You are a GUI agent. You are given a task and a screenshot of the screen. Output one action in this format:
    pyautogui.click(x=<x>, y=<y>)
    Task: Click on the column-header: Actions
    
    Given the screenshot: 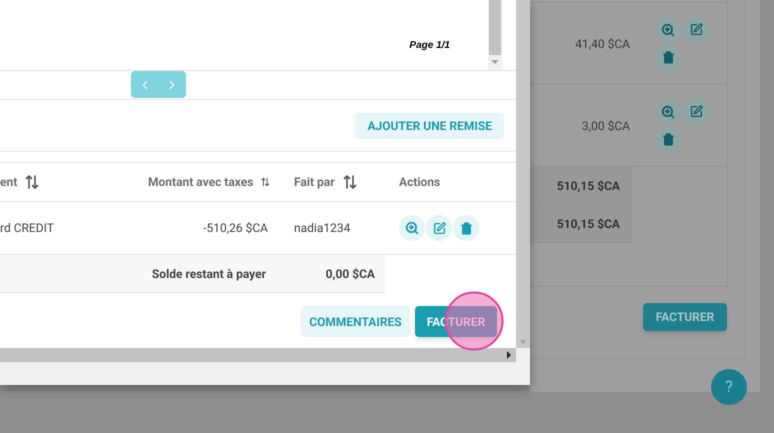 What is the action you would take?
    pyautogui.click(x=419, y=182)
    